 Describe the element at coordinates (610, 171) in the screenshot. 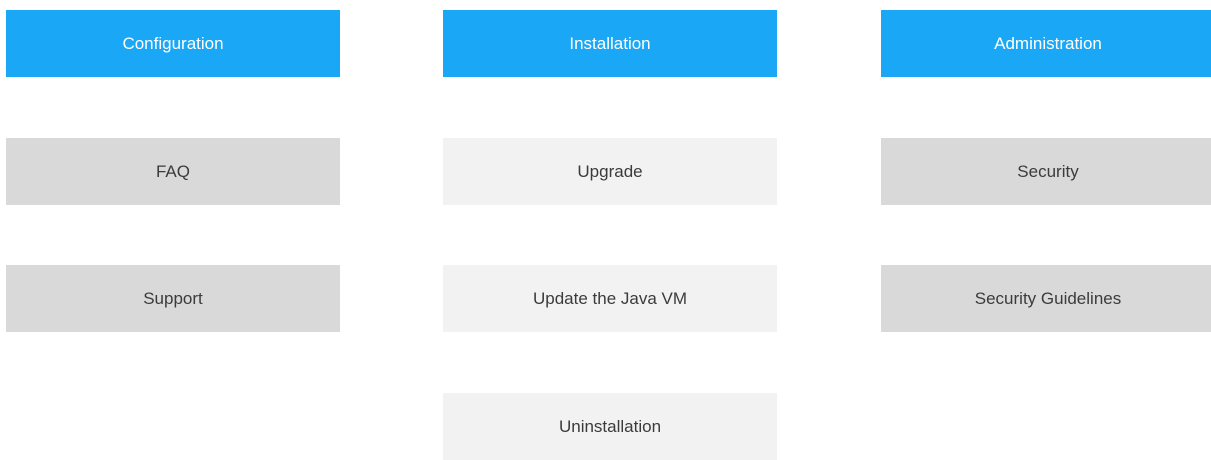

I see `upgrade-tile: Upgrade` at that location.